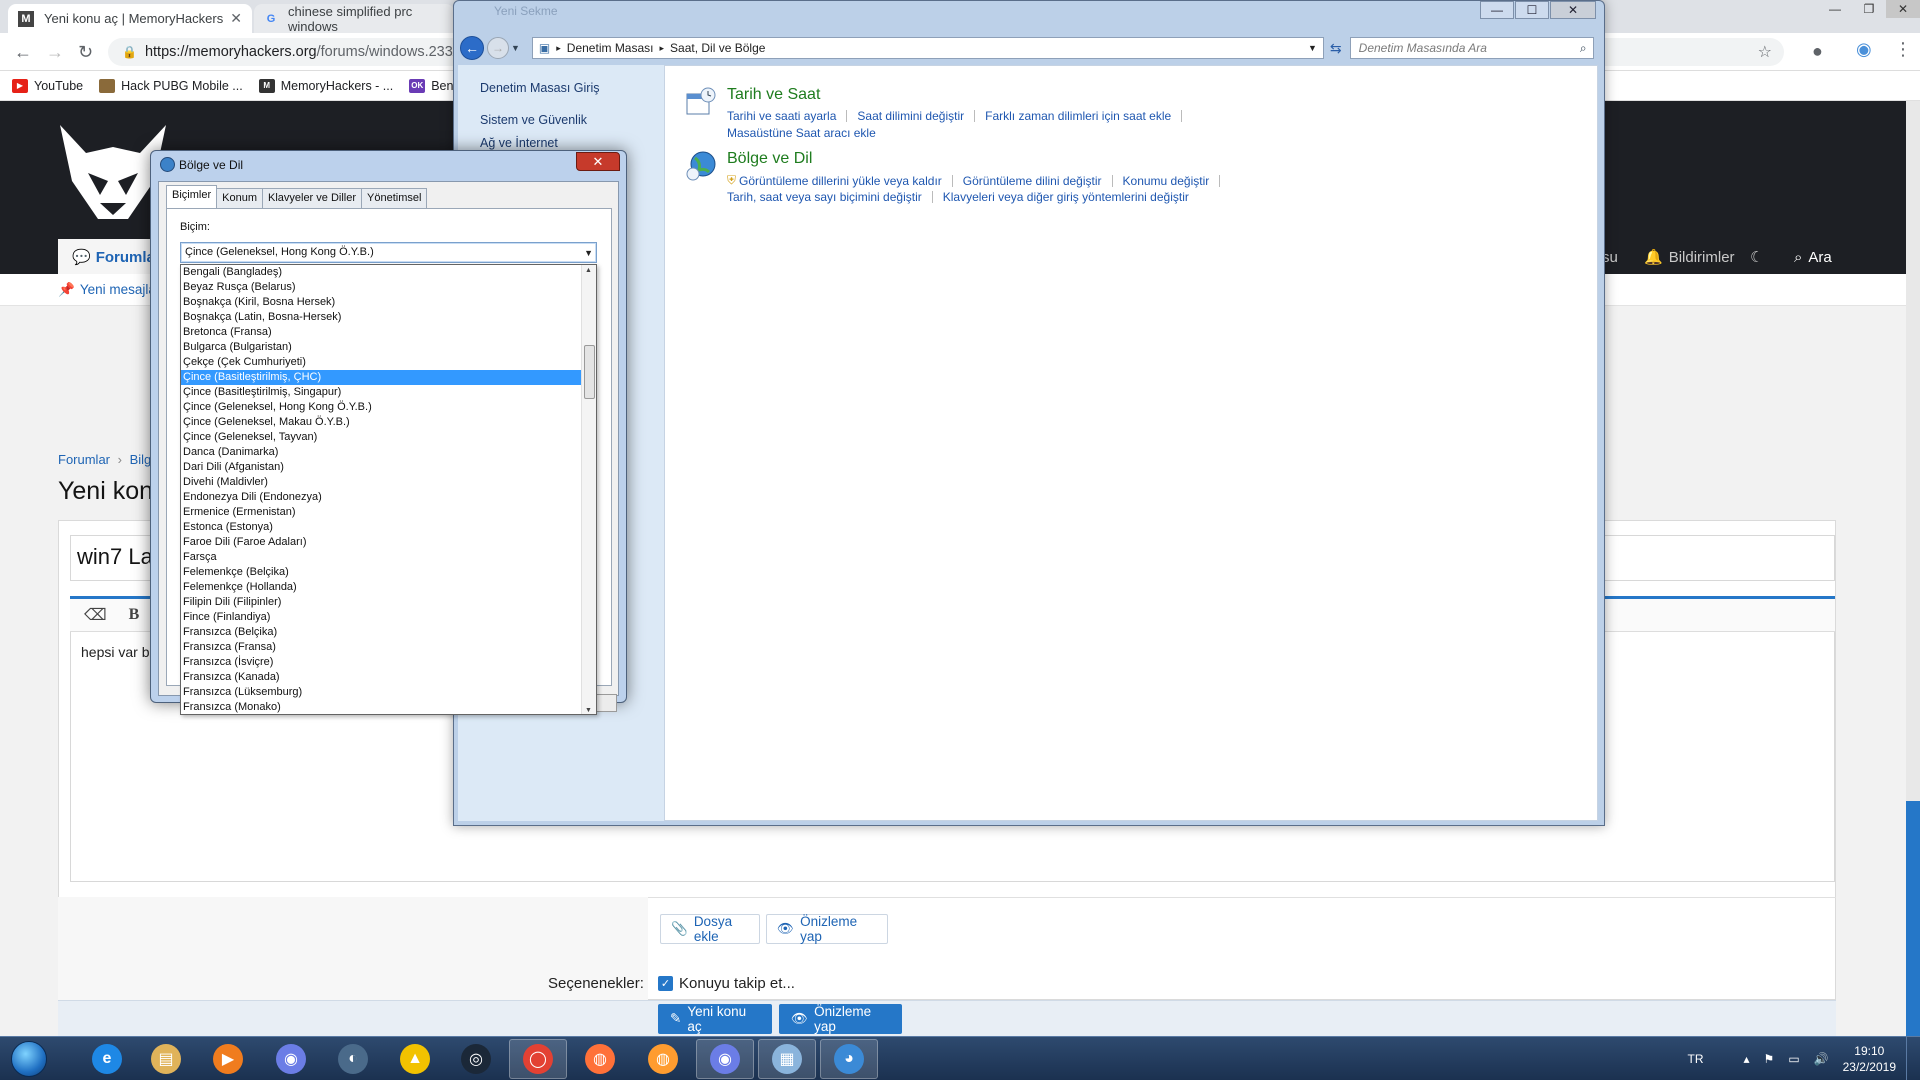  I want to click on link-change-timezone: Saat dilimini değiştir, so click(910, 116).